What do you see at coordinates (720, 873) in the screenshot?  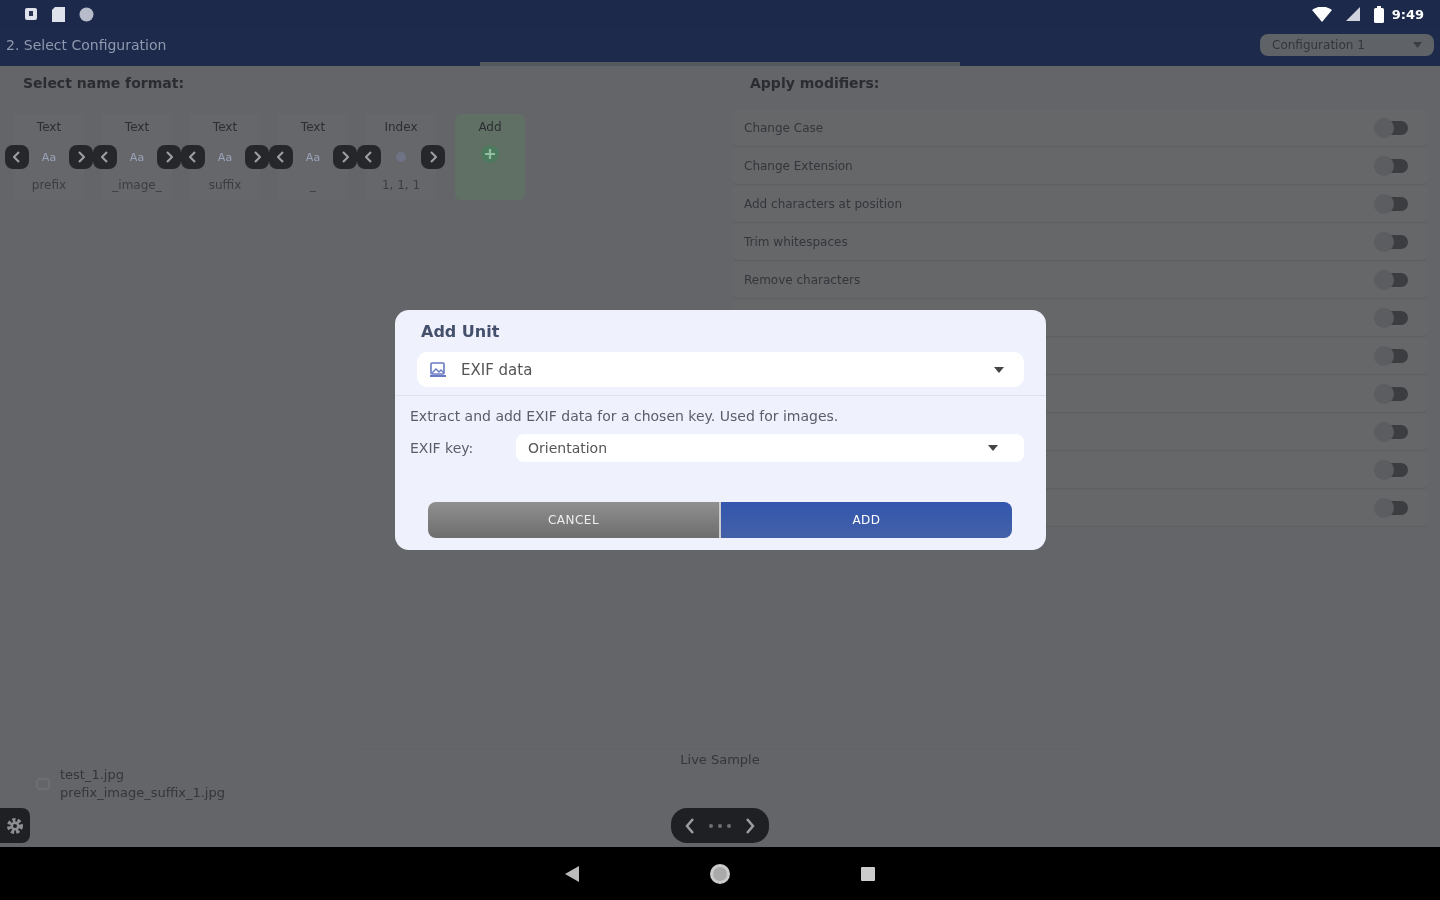 I see `home-icon` at bounding box center [720, 873].